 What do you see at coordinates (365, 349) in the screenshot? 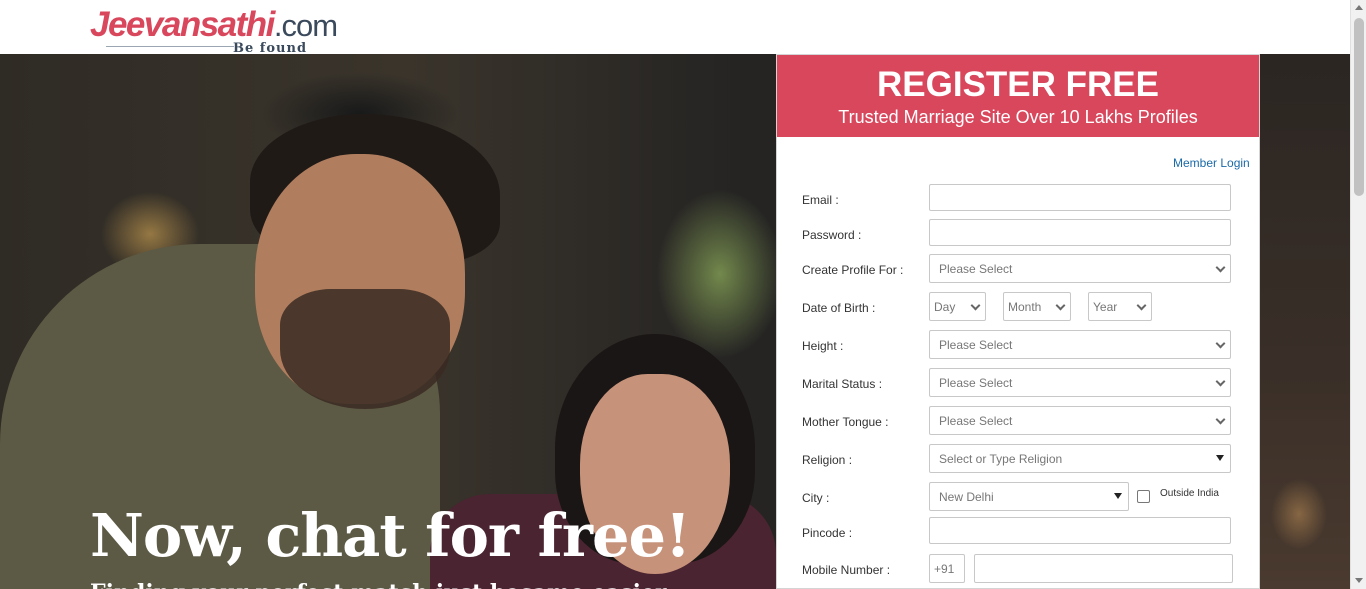
I see `hero-photo-man-beard` at bounding box center [365, 349].